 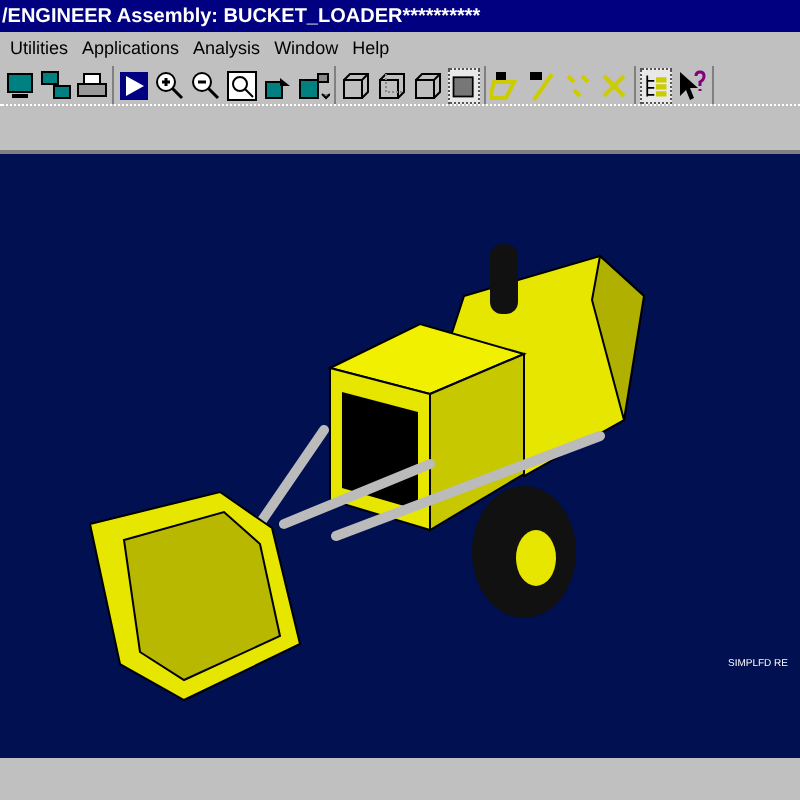 I want to click on menu-item: Help, so click(x=371, y=49).